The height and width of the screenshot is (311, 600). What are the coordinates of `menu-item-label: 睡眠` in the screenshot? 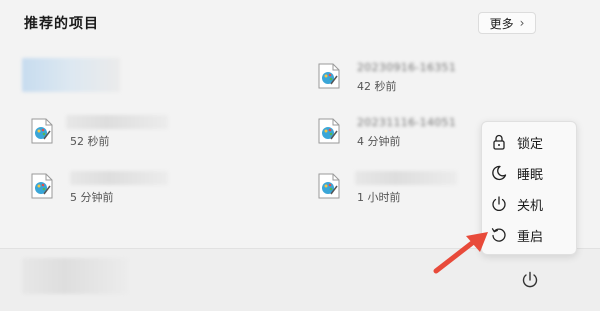 It's located at (530, 175).